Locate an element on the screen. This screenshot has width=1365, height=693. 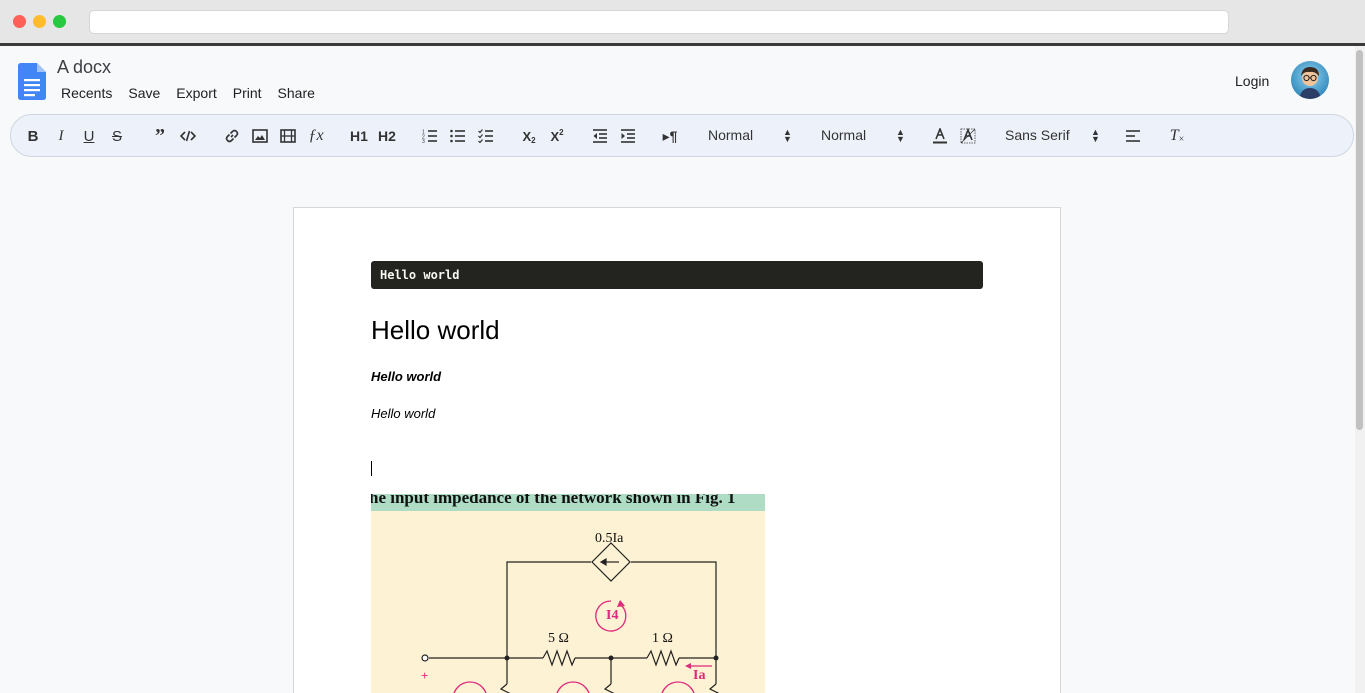
browser-chrome is located at coordinates (682, 23).